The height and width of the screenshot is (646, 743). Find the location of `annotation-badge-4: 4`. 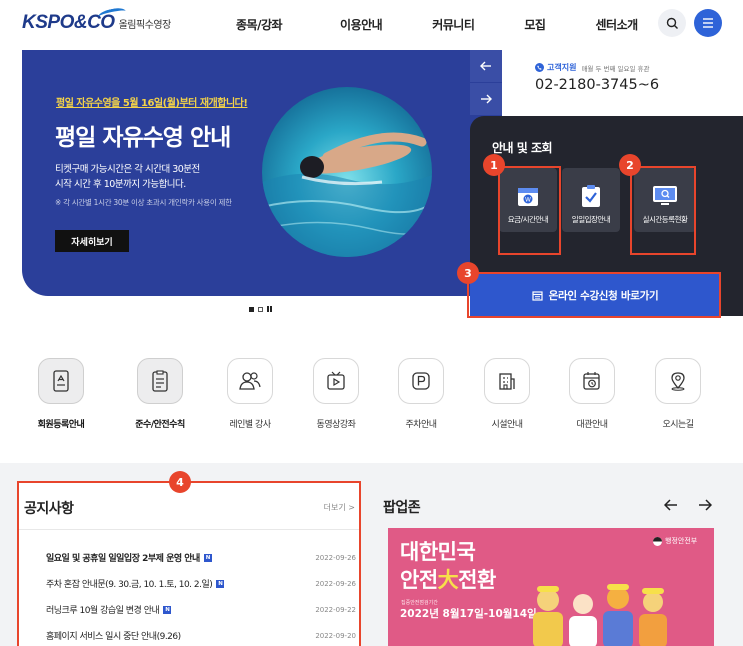

annotation-badge-4: 4 is located at coordinates (180, 482).